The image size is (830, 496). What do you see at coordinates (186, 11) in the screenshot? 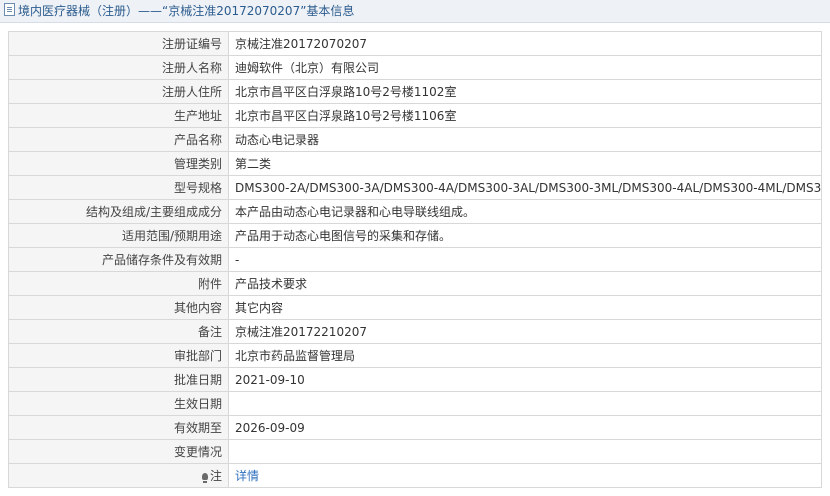
I see `page-title: 境内医疗器械（注册）——“京械注准20172070207”基本信息` at bounding box center [186, 11].